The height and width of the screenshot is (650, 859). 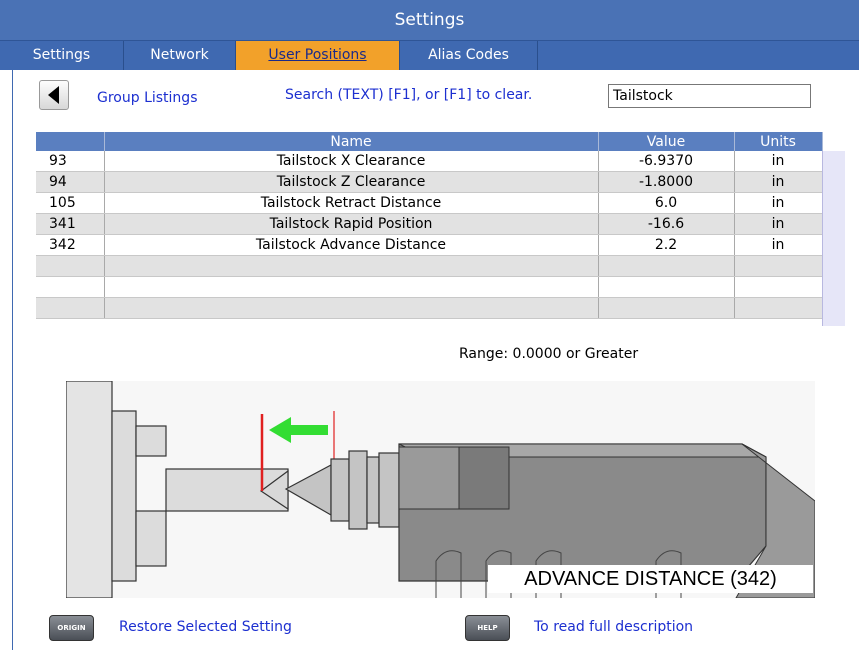 What do you see at coordinates (147, 98) in the screenshot?
I see `group-listings-link: Group Listings` at bounding box center [147, 98].